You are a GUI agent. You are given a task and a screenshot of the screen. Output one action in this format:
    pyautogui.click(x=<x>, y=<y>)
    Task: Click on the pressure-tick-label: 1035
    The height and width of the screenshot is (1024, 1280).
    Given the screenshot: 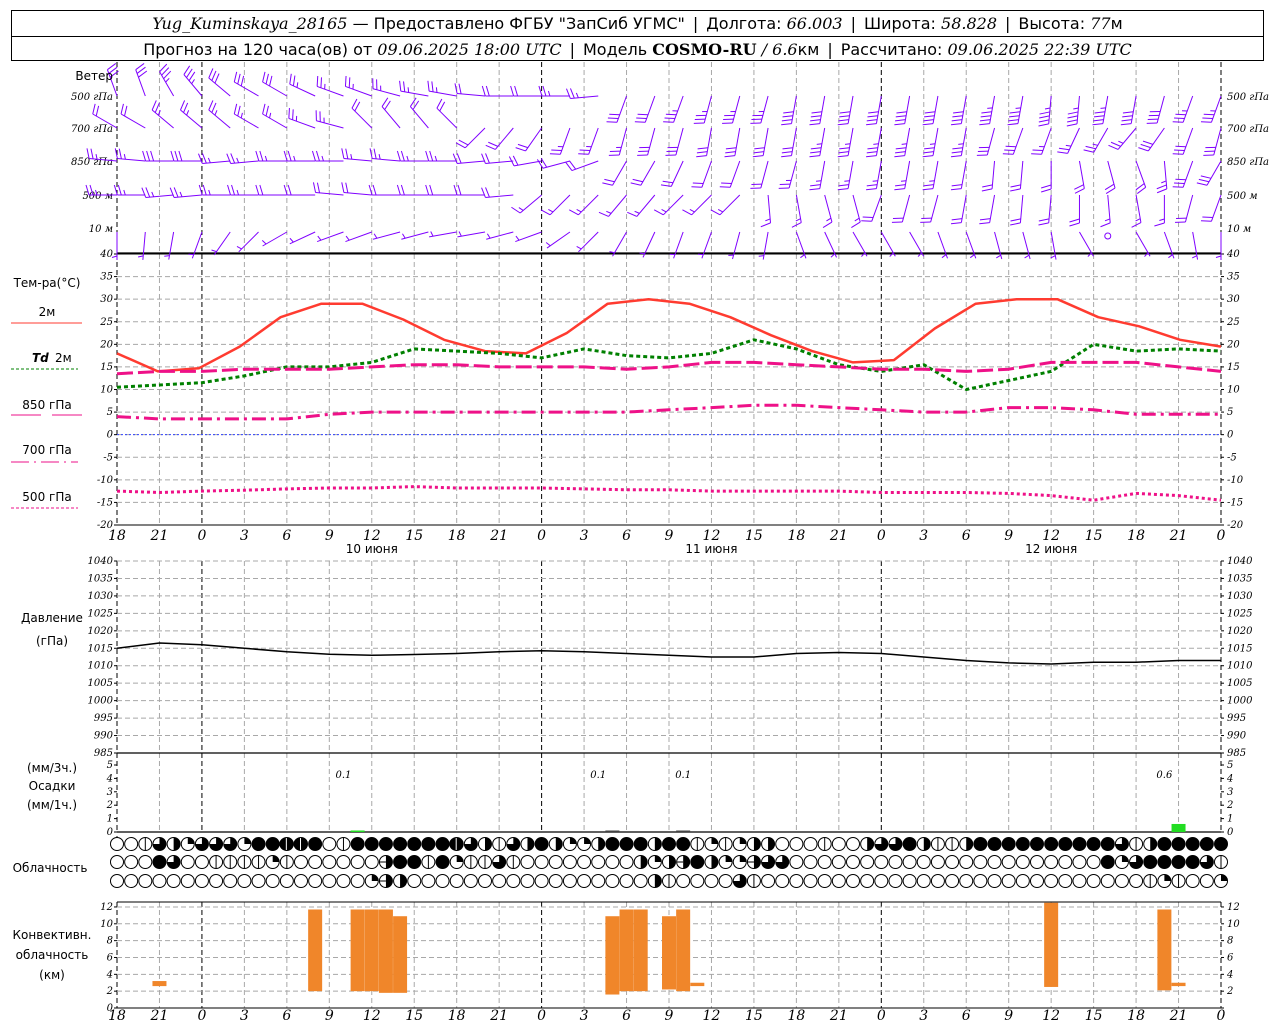 What is the action you would take?
    pyautogui.click(x=100, y=578)
    